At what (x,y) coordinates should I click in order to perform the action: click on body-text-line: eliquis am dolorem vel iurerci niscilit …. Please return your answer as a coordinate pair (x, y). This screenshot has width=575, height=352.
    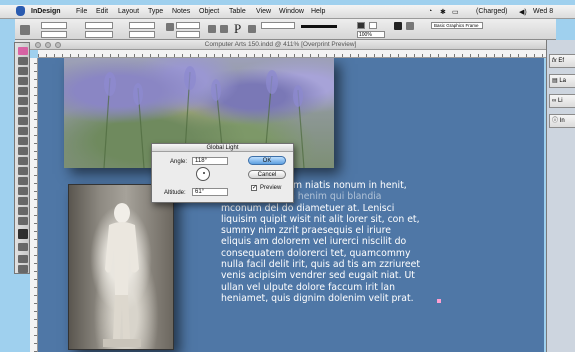
    Looking at the image, I should click on (314, 242).